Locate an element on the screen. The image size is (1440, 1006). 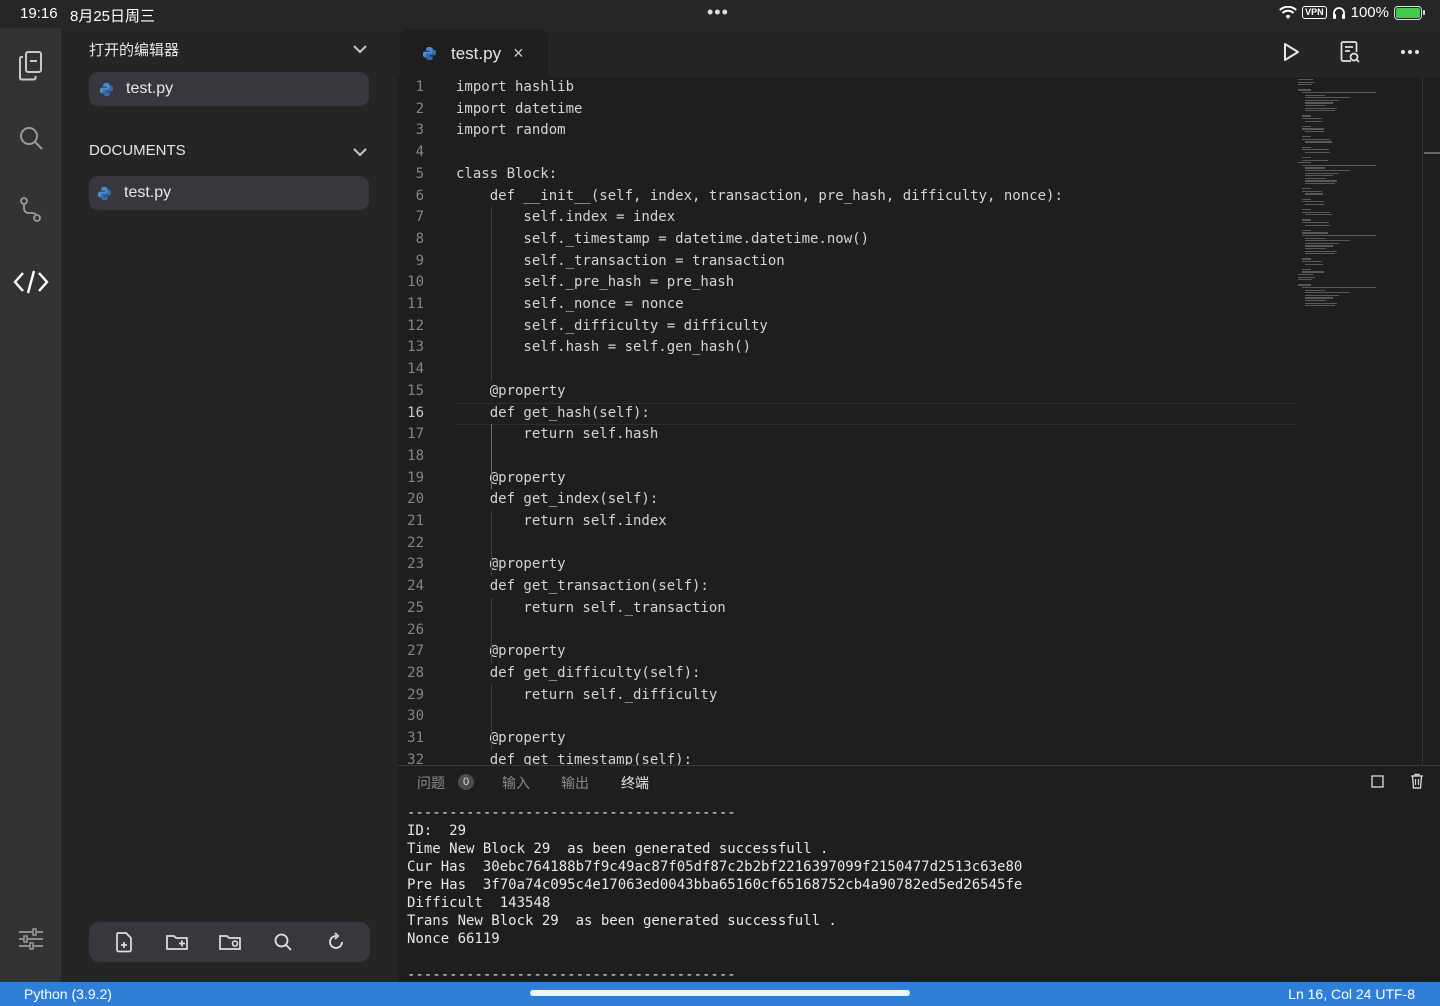
new-folder-button is located at coordinates (177, 942).